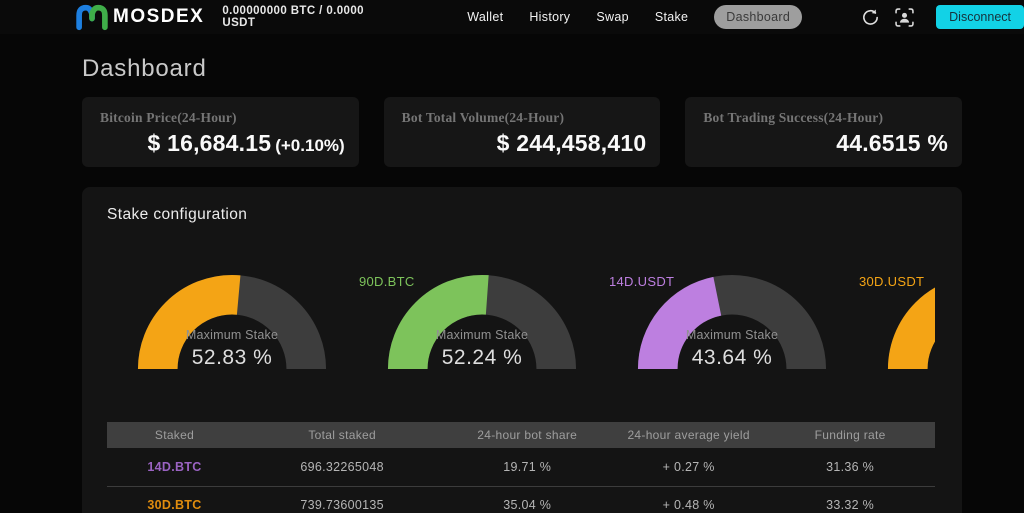  Describe the element at coordinates (527, 499) in the screenshot. I see `bot-share-value: 35.04 %` at that location.